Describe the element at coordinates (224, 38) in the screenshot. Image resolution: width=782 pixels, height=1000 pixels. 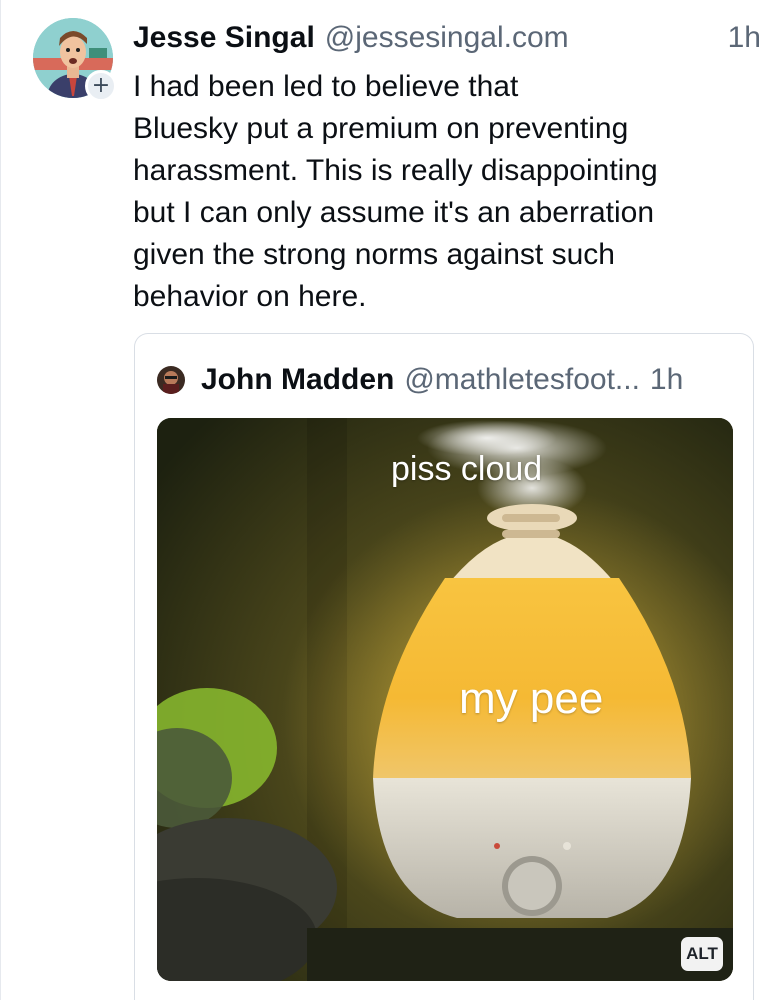
I see `author-display-name: Jesse Singal` at that location.